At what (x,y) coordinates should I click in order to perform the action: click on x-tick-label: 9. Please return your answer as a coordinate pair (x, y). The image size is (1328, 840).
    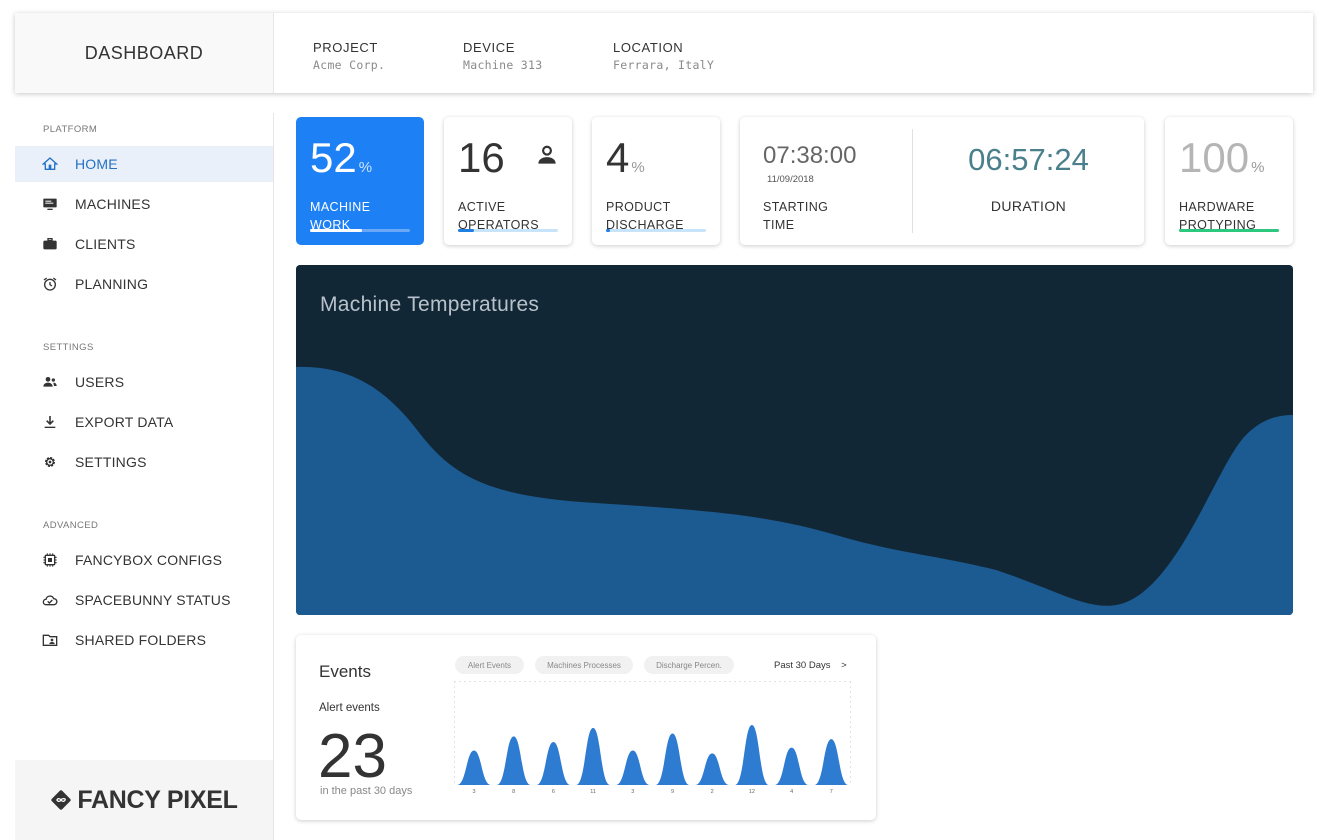
    Looking at the image, I should click on (672, 792).